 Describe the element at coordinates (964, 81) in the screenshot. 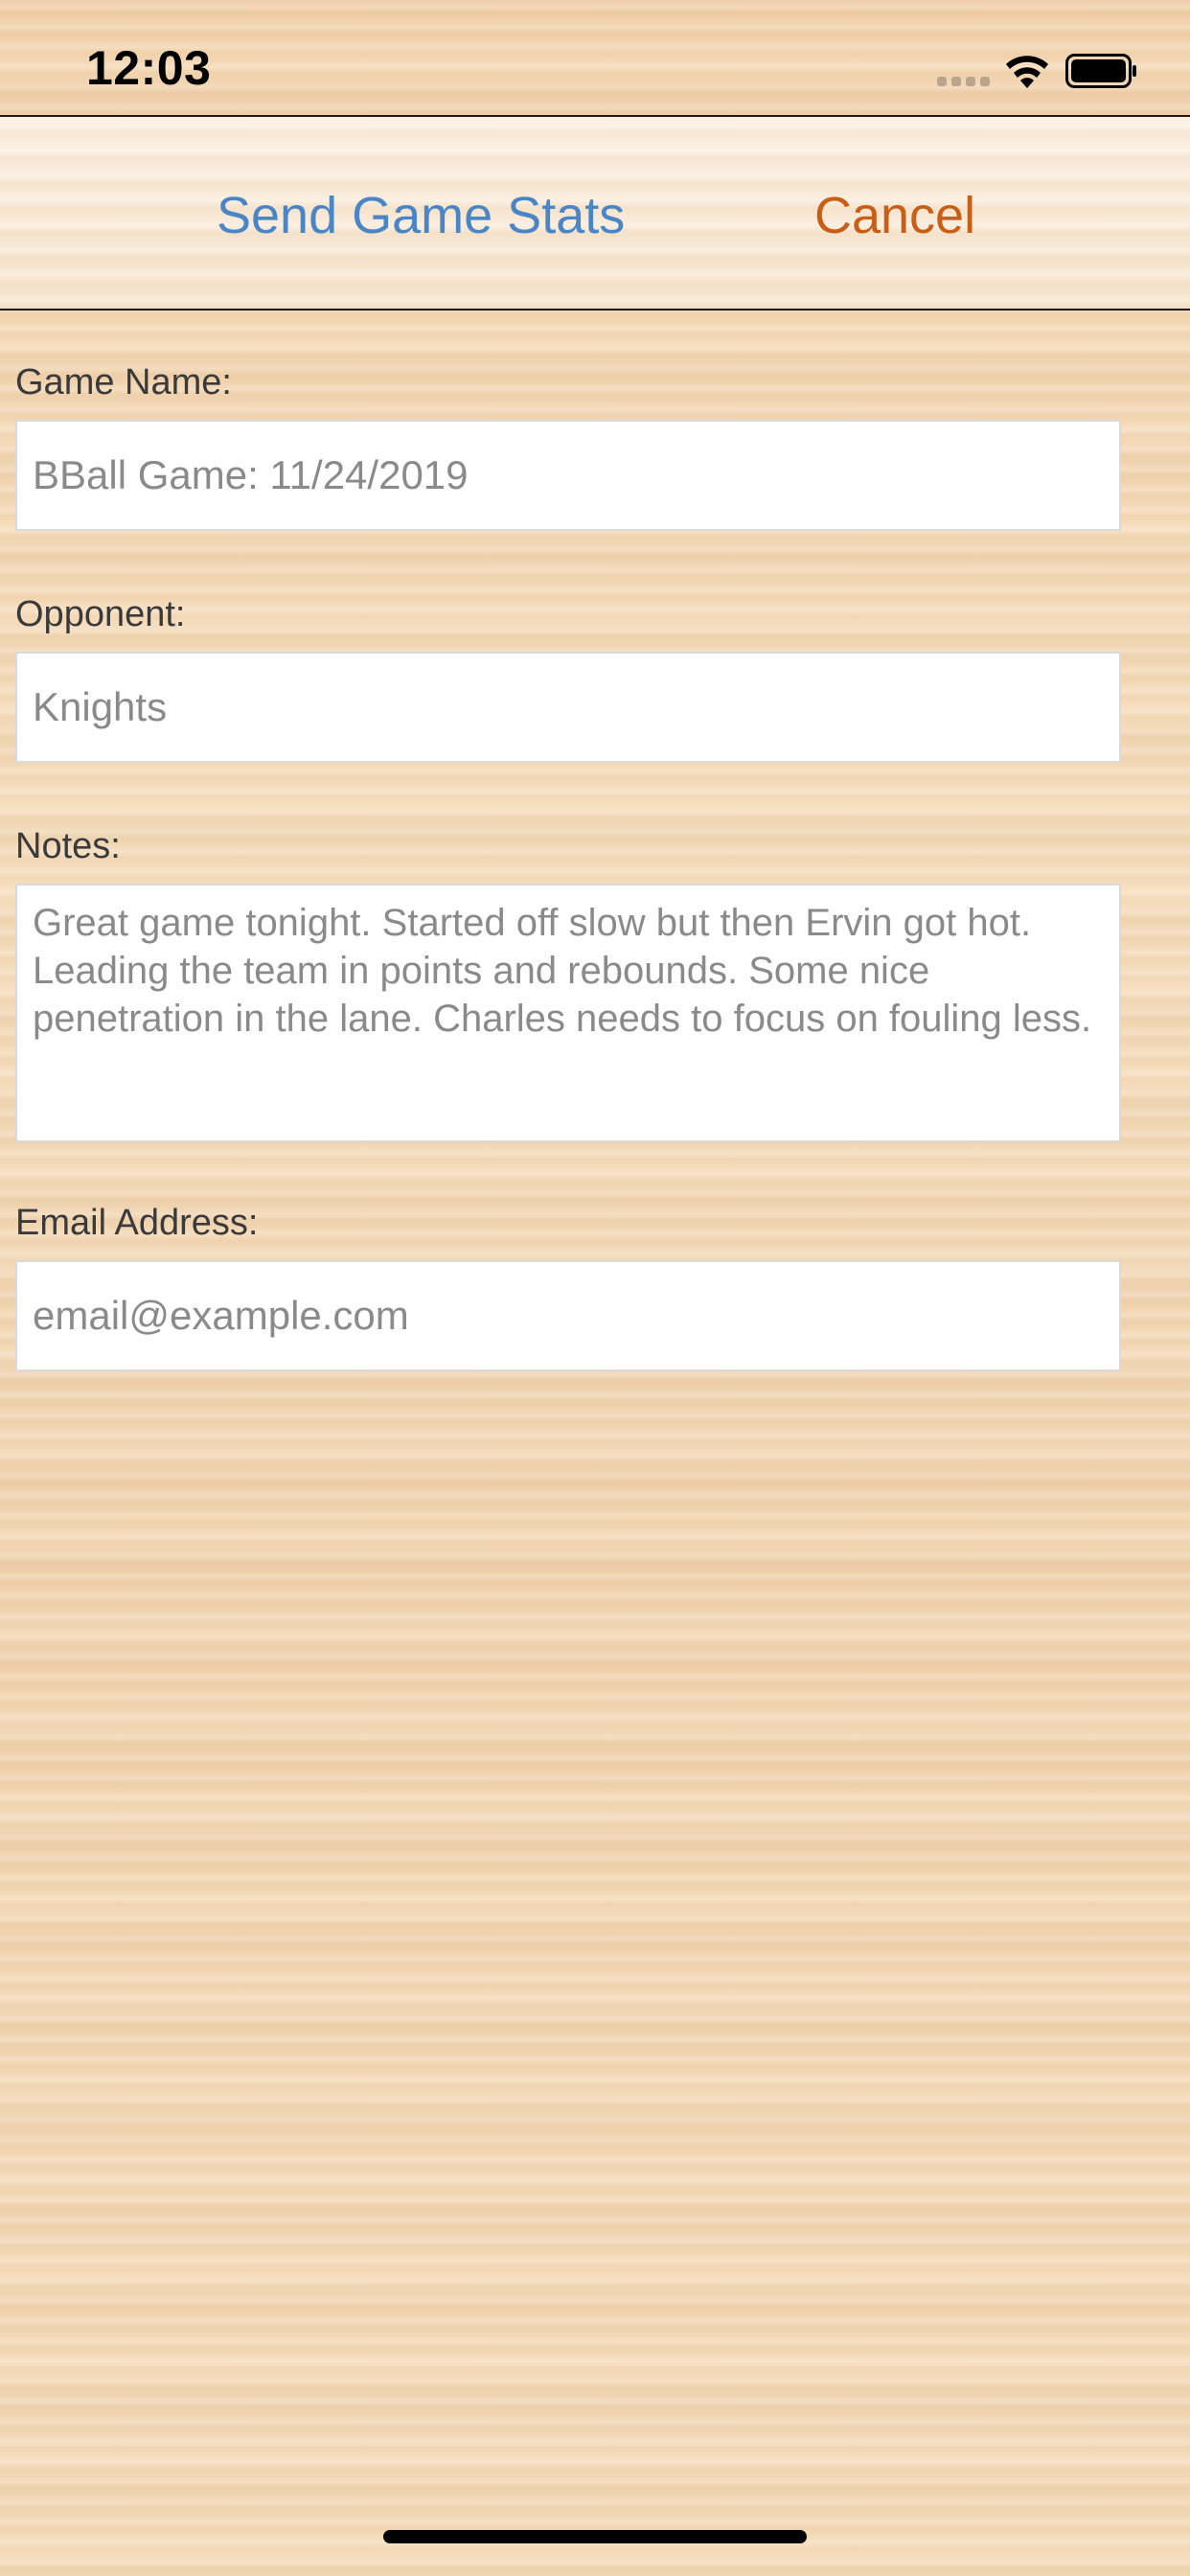

I see `signal-icon` at that location.